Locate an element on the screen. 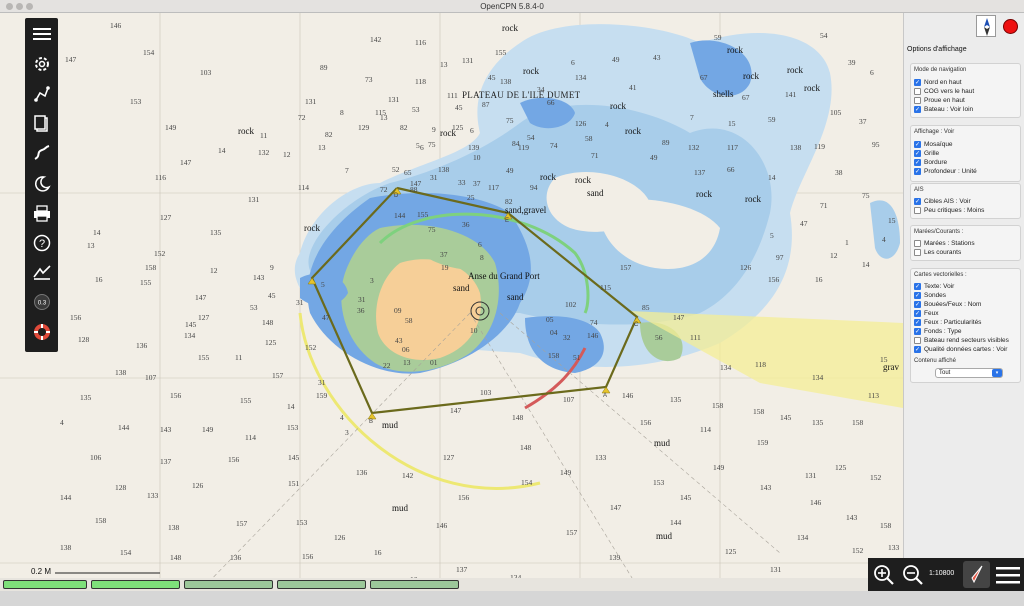 This screenshot has height=606, width=1024. checkbox-currents: Les courants is located at coordinates (937, 252).